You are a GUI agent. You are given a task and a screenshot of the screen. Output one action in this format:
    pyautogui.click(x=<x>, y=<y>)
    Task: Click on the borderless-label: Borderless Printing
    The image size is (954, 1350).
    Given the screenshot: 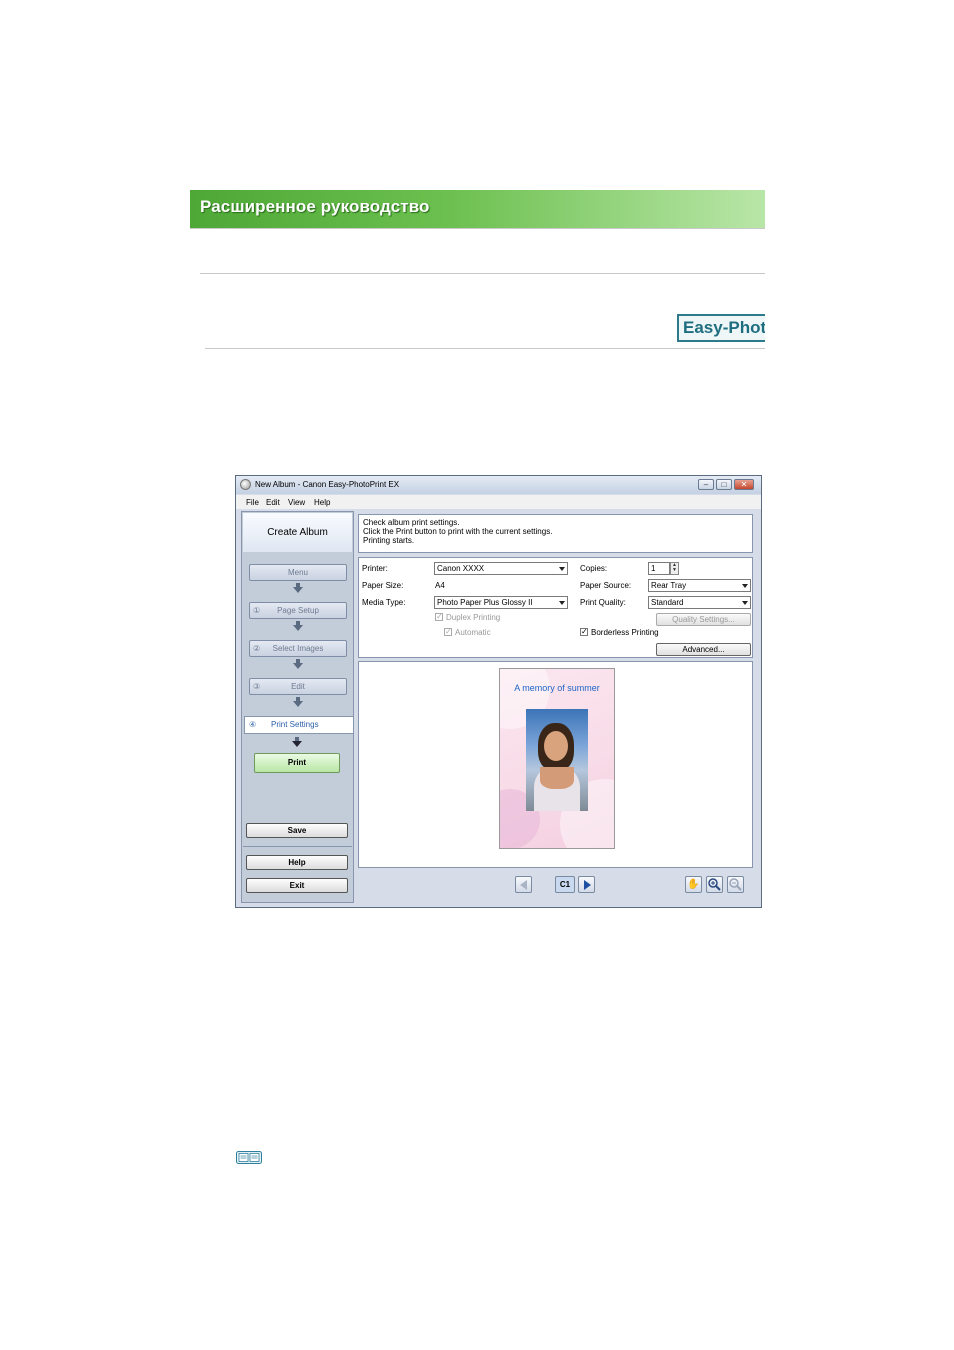 What is the action you would take?
    pyautogui.click(x=625, y=632)
    